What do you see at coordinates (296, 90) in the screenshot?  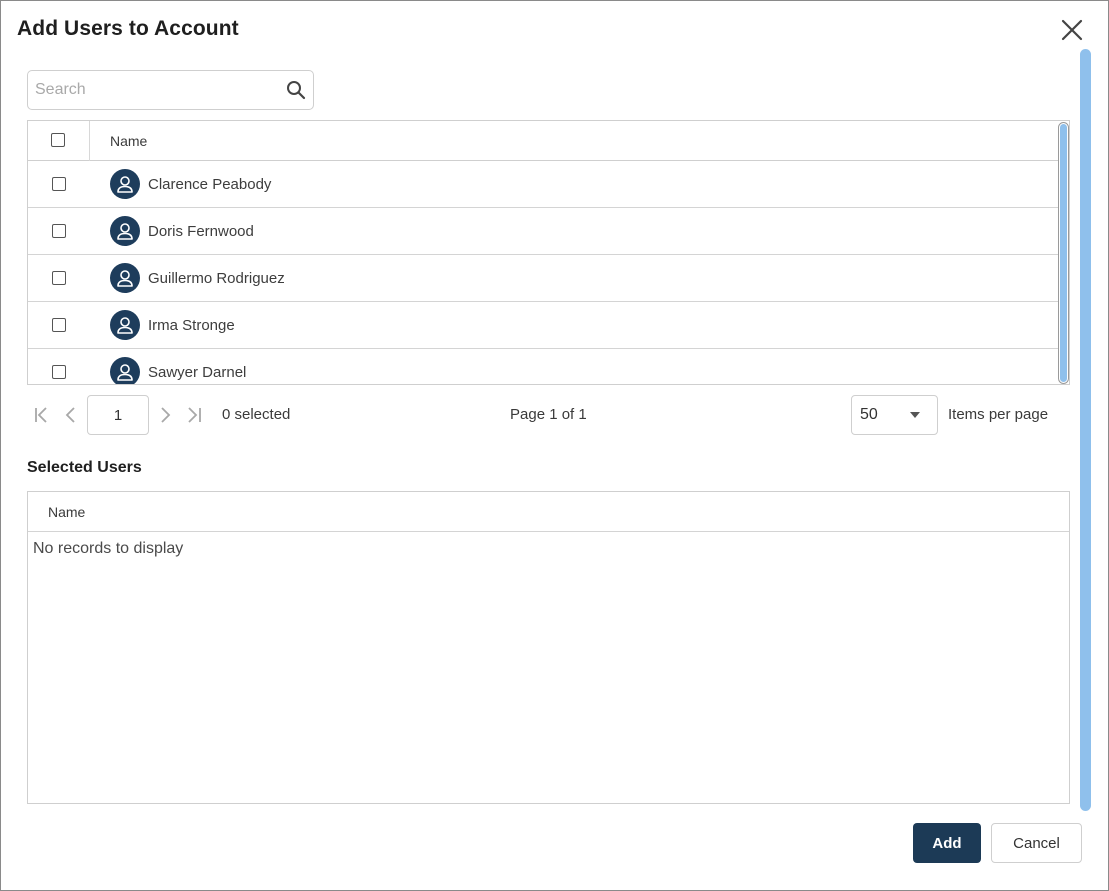 I see `search-icon` at bounding box center [296, 90].